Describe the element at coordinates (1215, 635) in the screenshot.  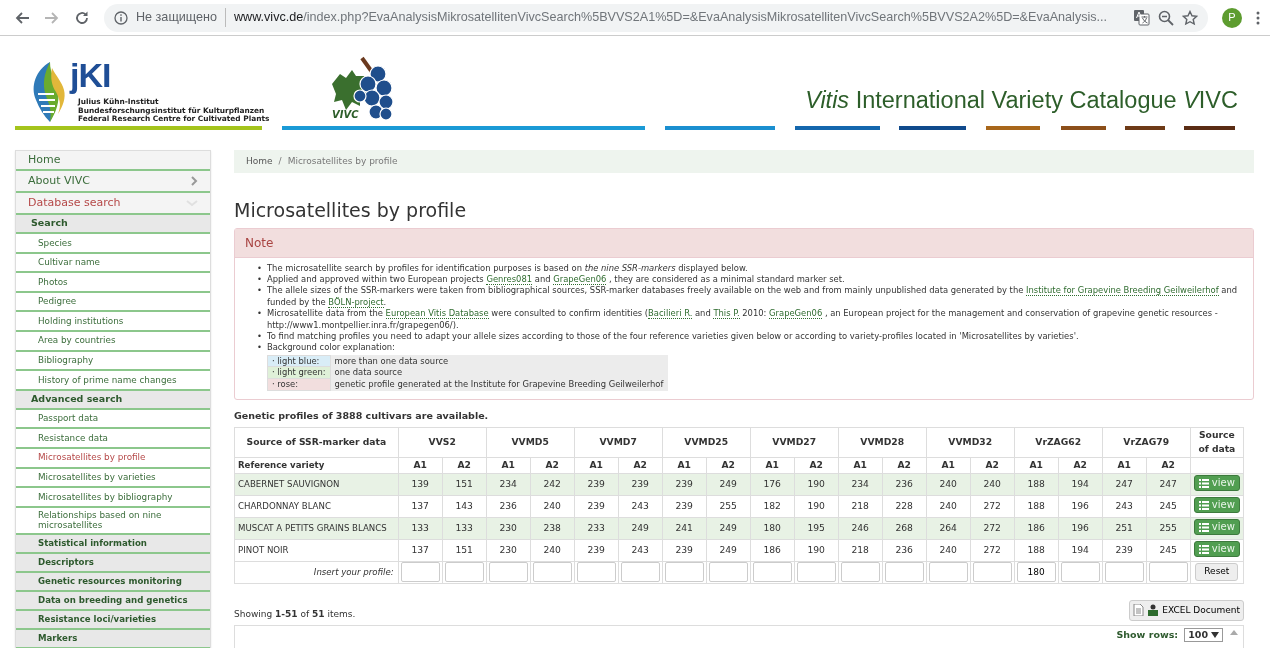
I see `caret-icon` at that location.